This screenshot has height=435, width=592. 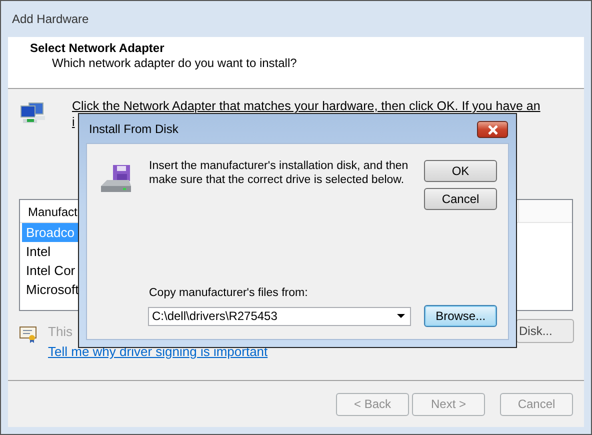 I want to click on close-button, so click(x=492, y=129).